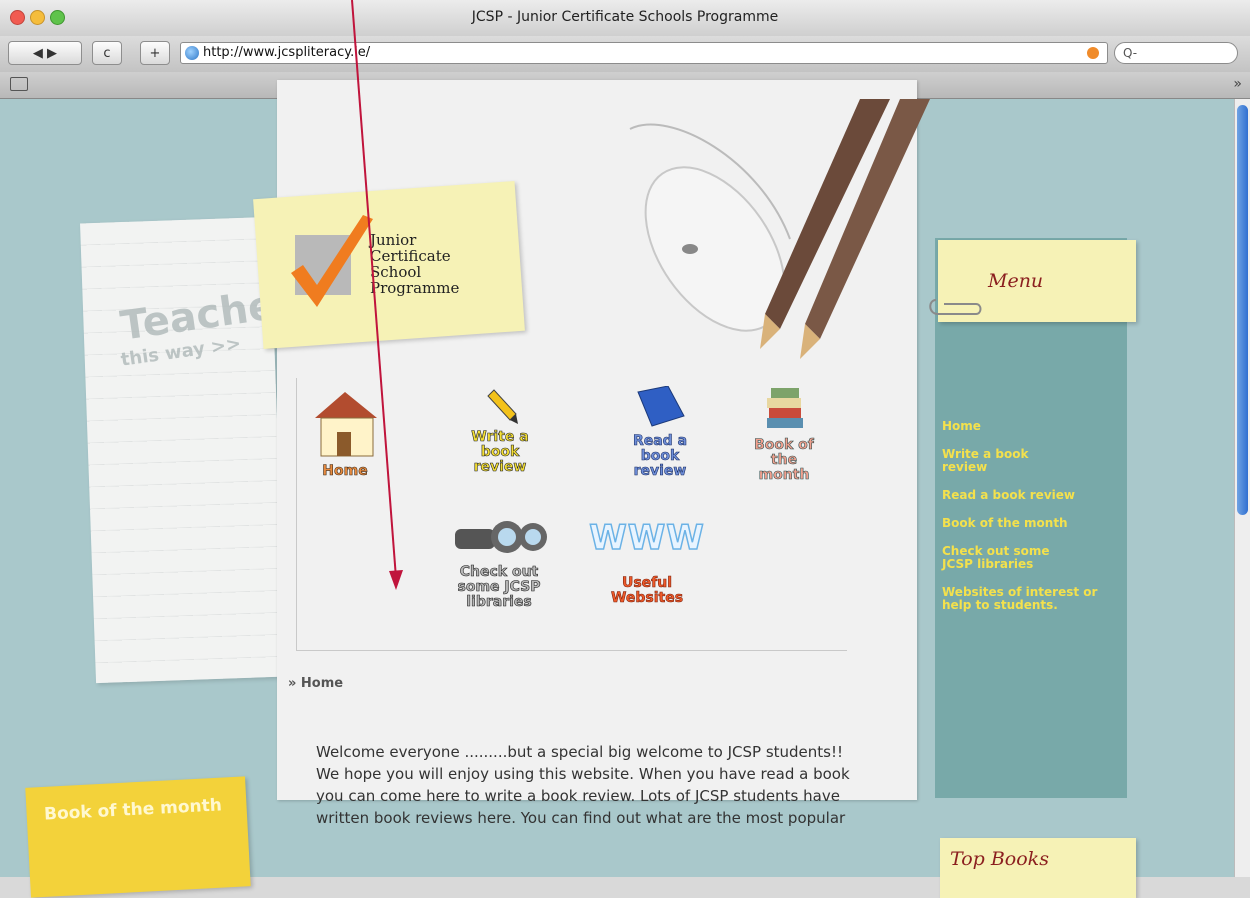  What do you see at coordinates (1016, 281) in the screenshot?
I see `menu-title: Menu` at bounding box center [1016, 281].